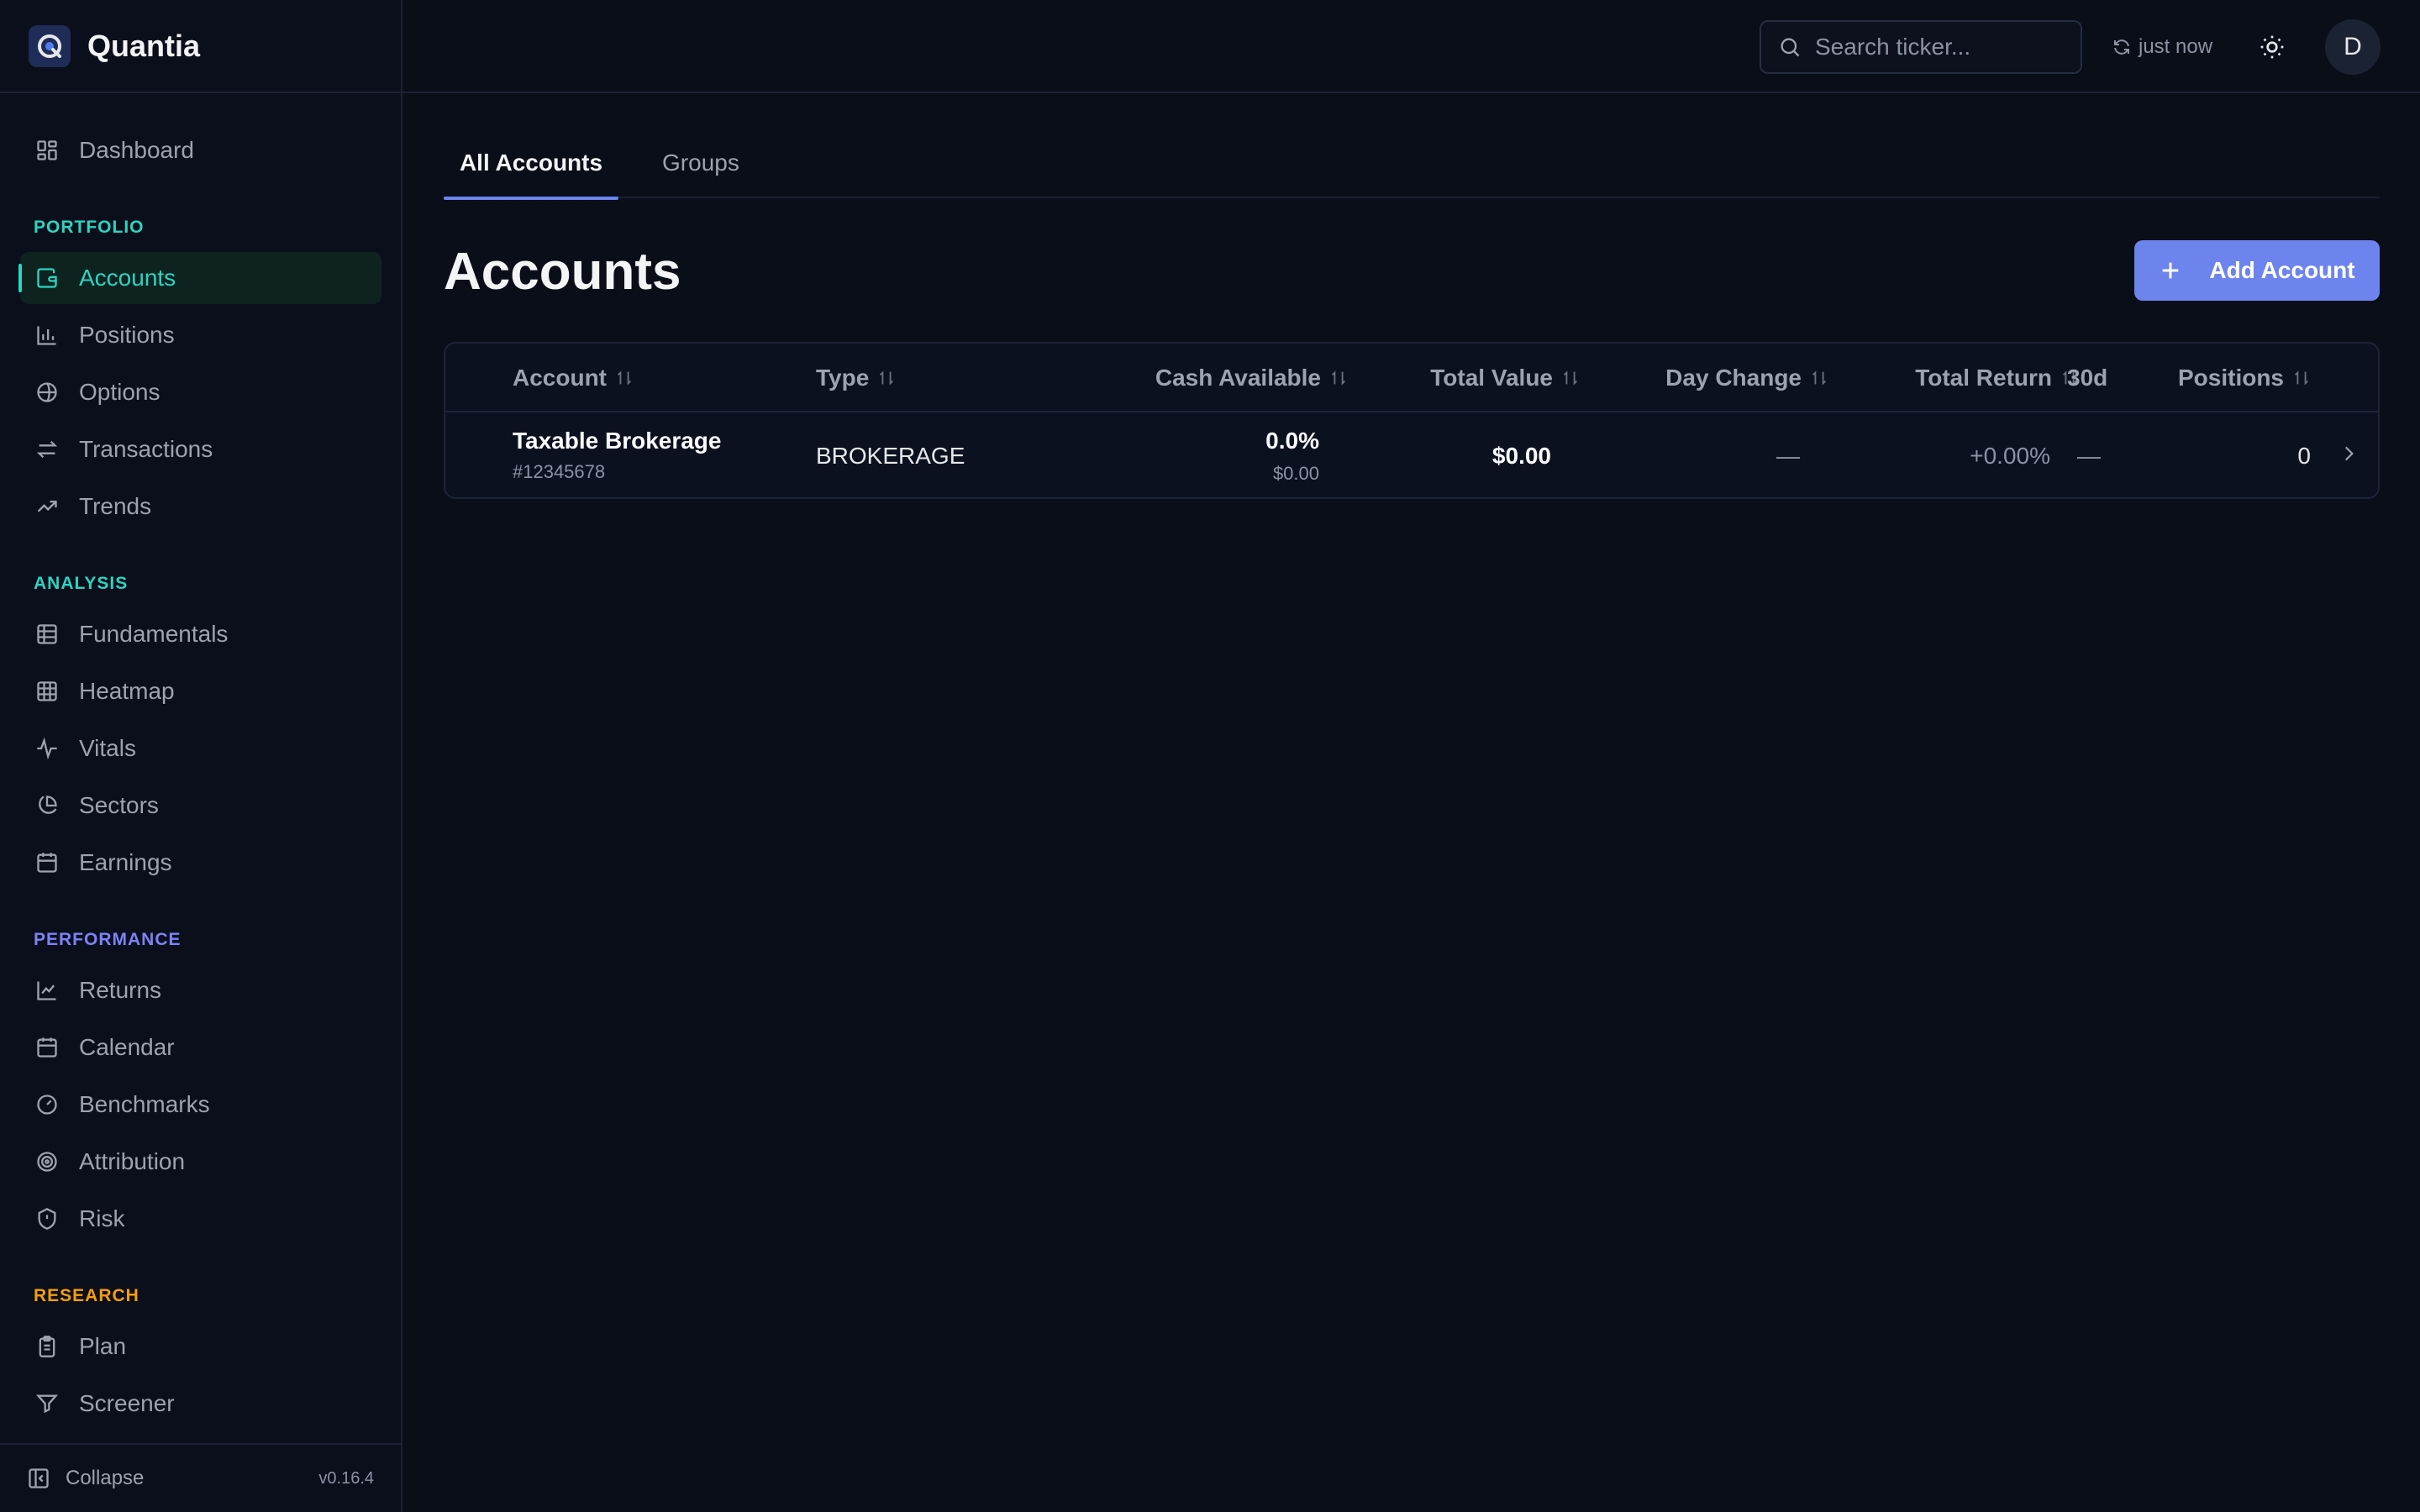 The width and height of the screenshot is (2420, 1512). What do you see at coordinates (2087, 378) in the screenshot?
I see `column-30d: 30d` at bounding box center [2087, 378].